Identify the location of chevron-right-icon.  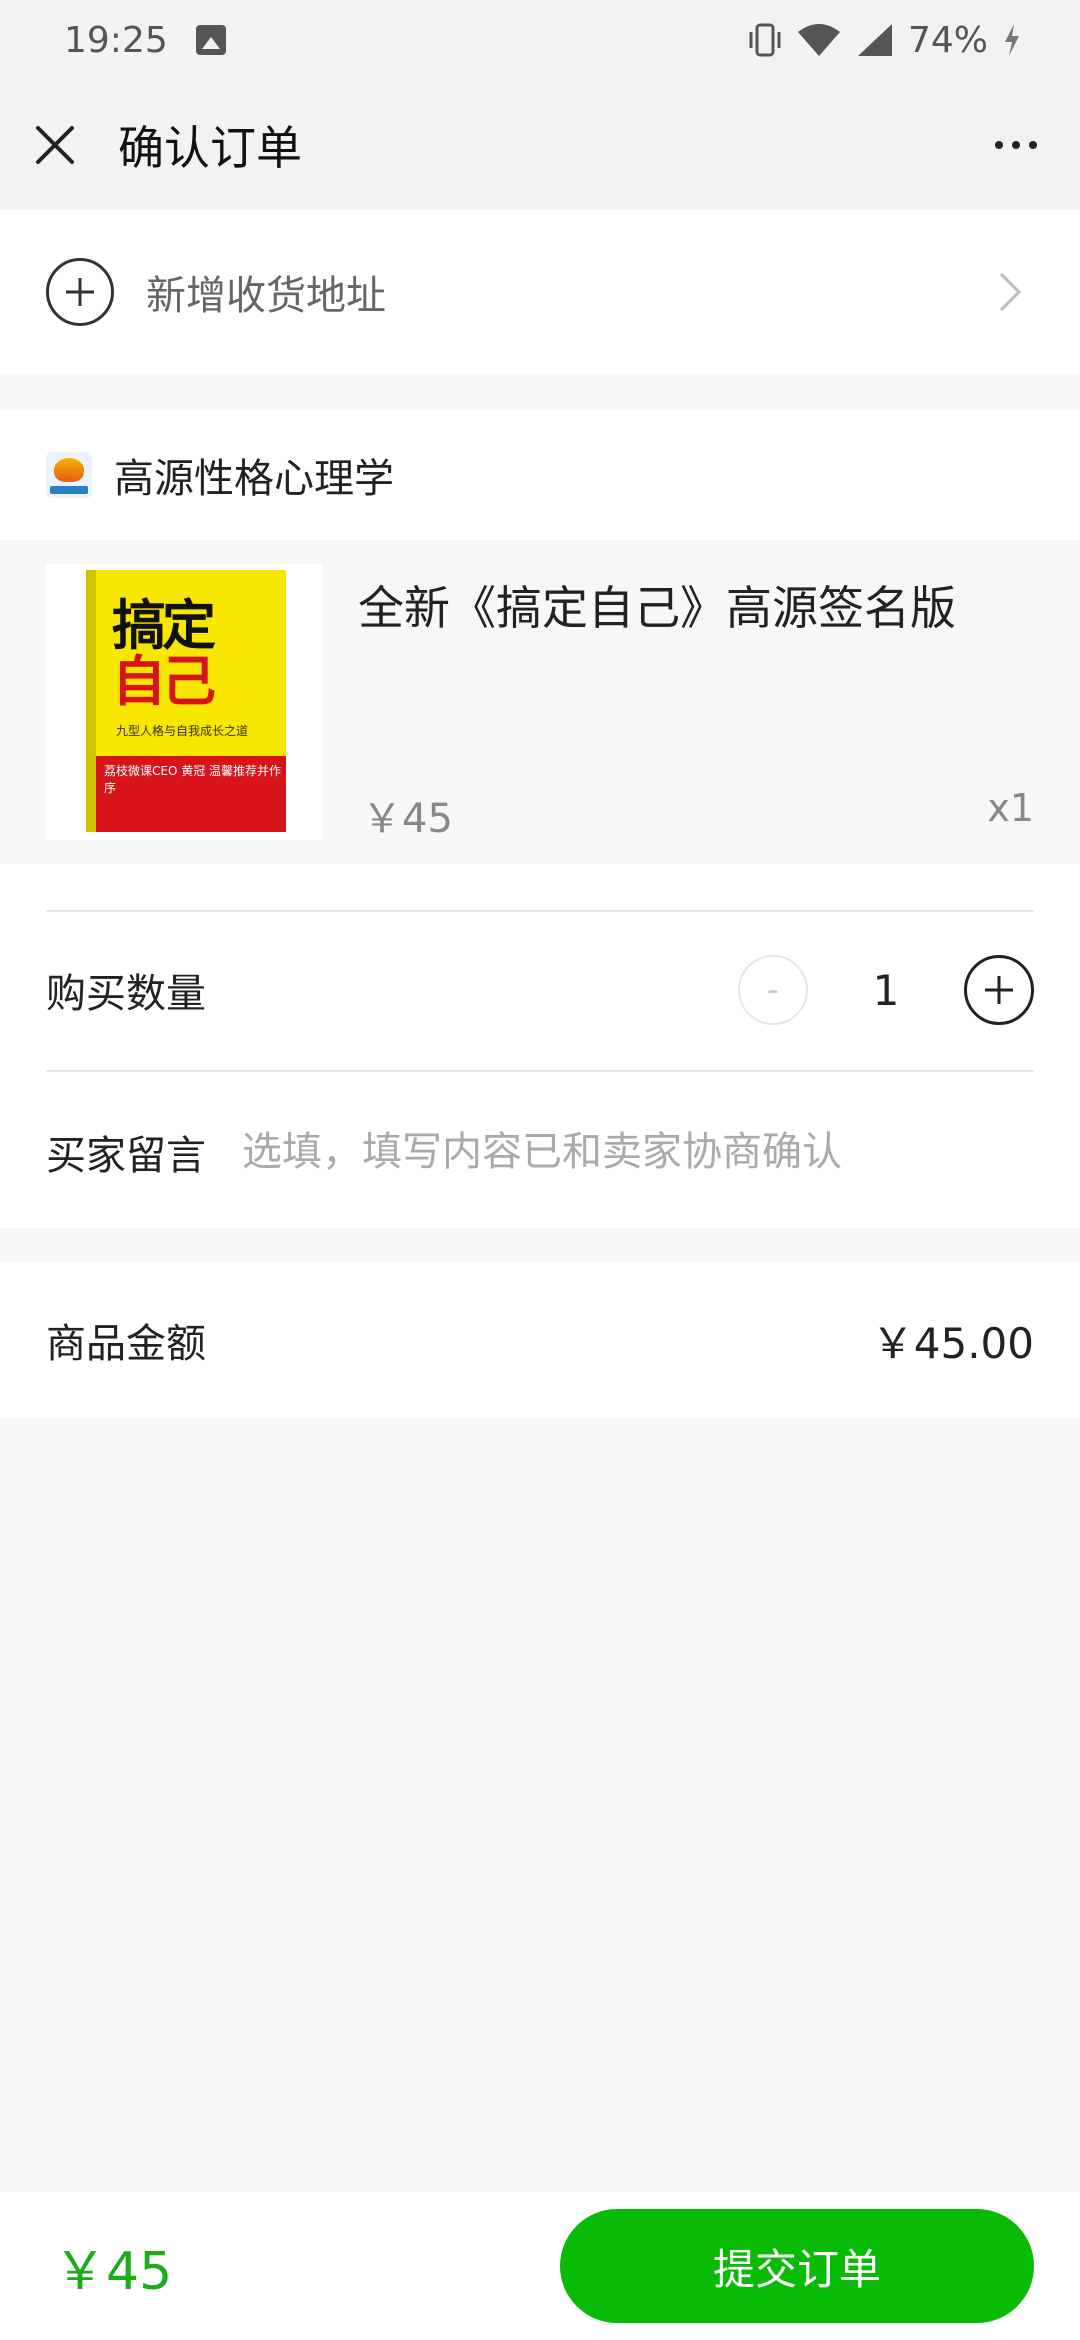
(1010, 292).